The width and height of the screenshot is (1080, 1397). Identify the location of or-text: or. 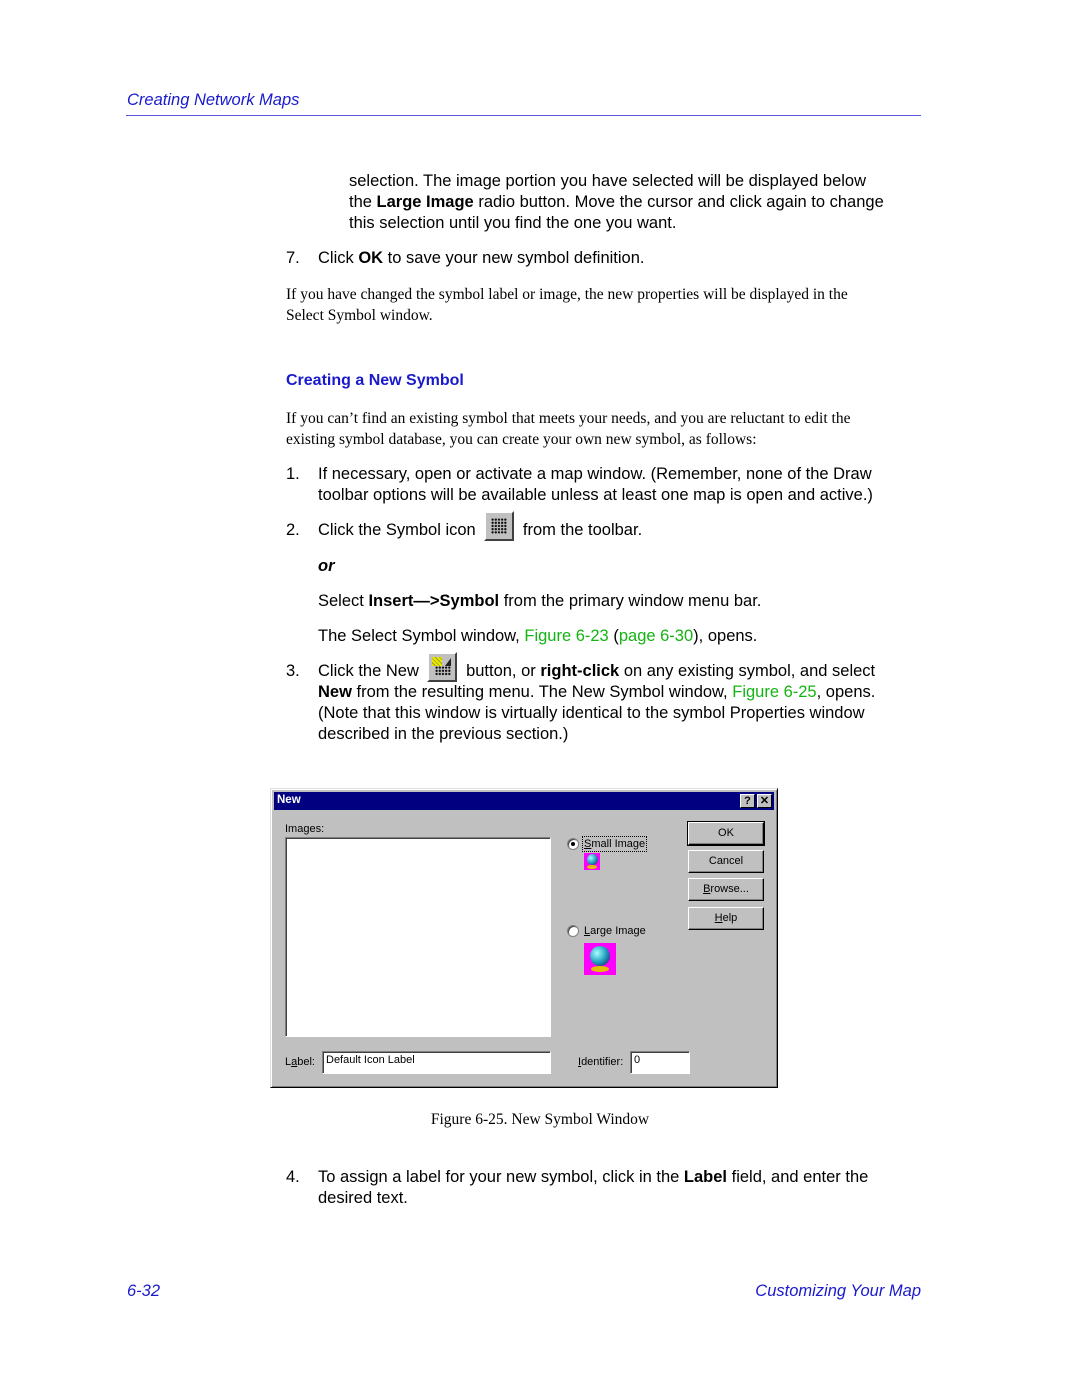
(326, 566).